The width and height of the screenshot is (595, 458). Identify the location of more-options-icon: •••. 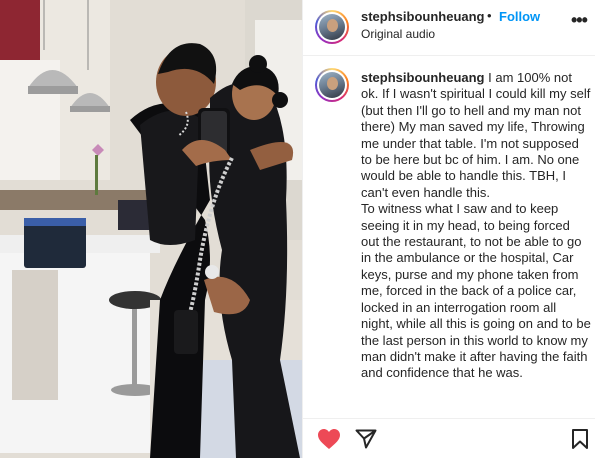
(579, 20).